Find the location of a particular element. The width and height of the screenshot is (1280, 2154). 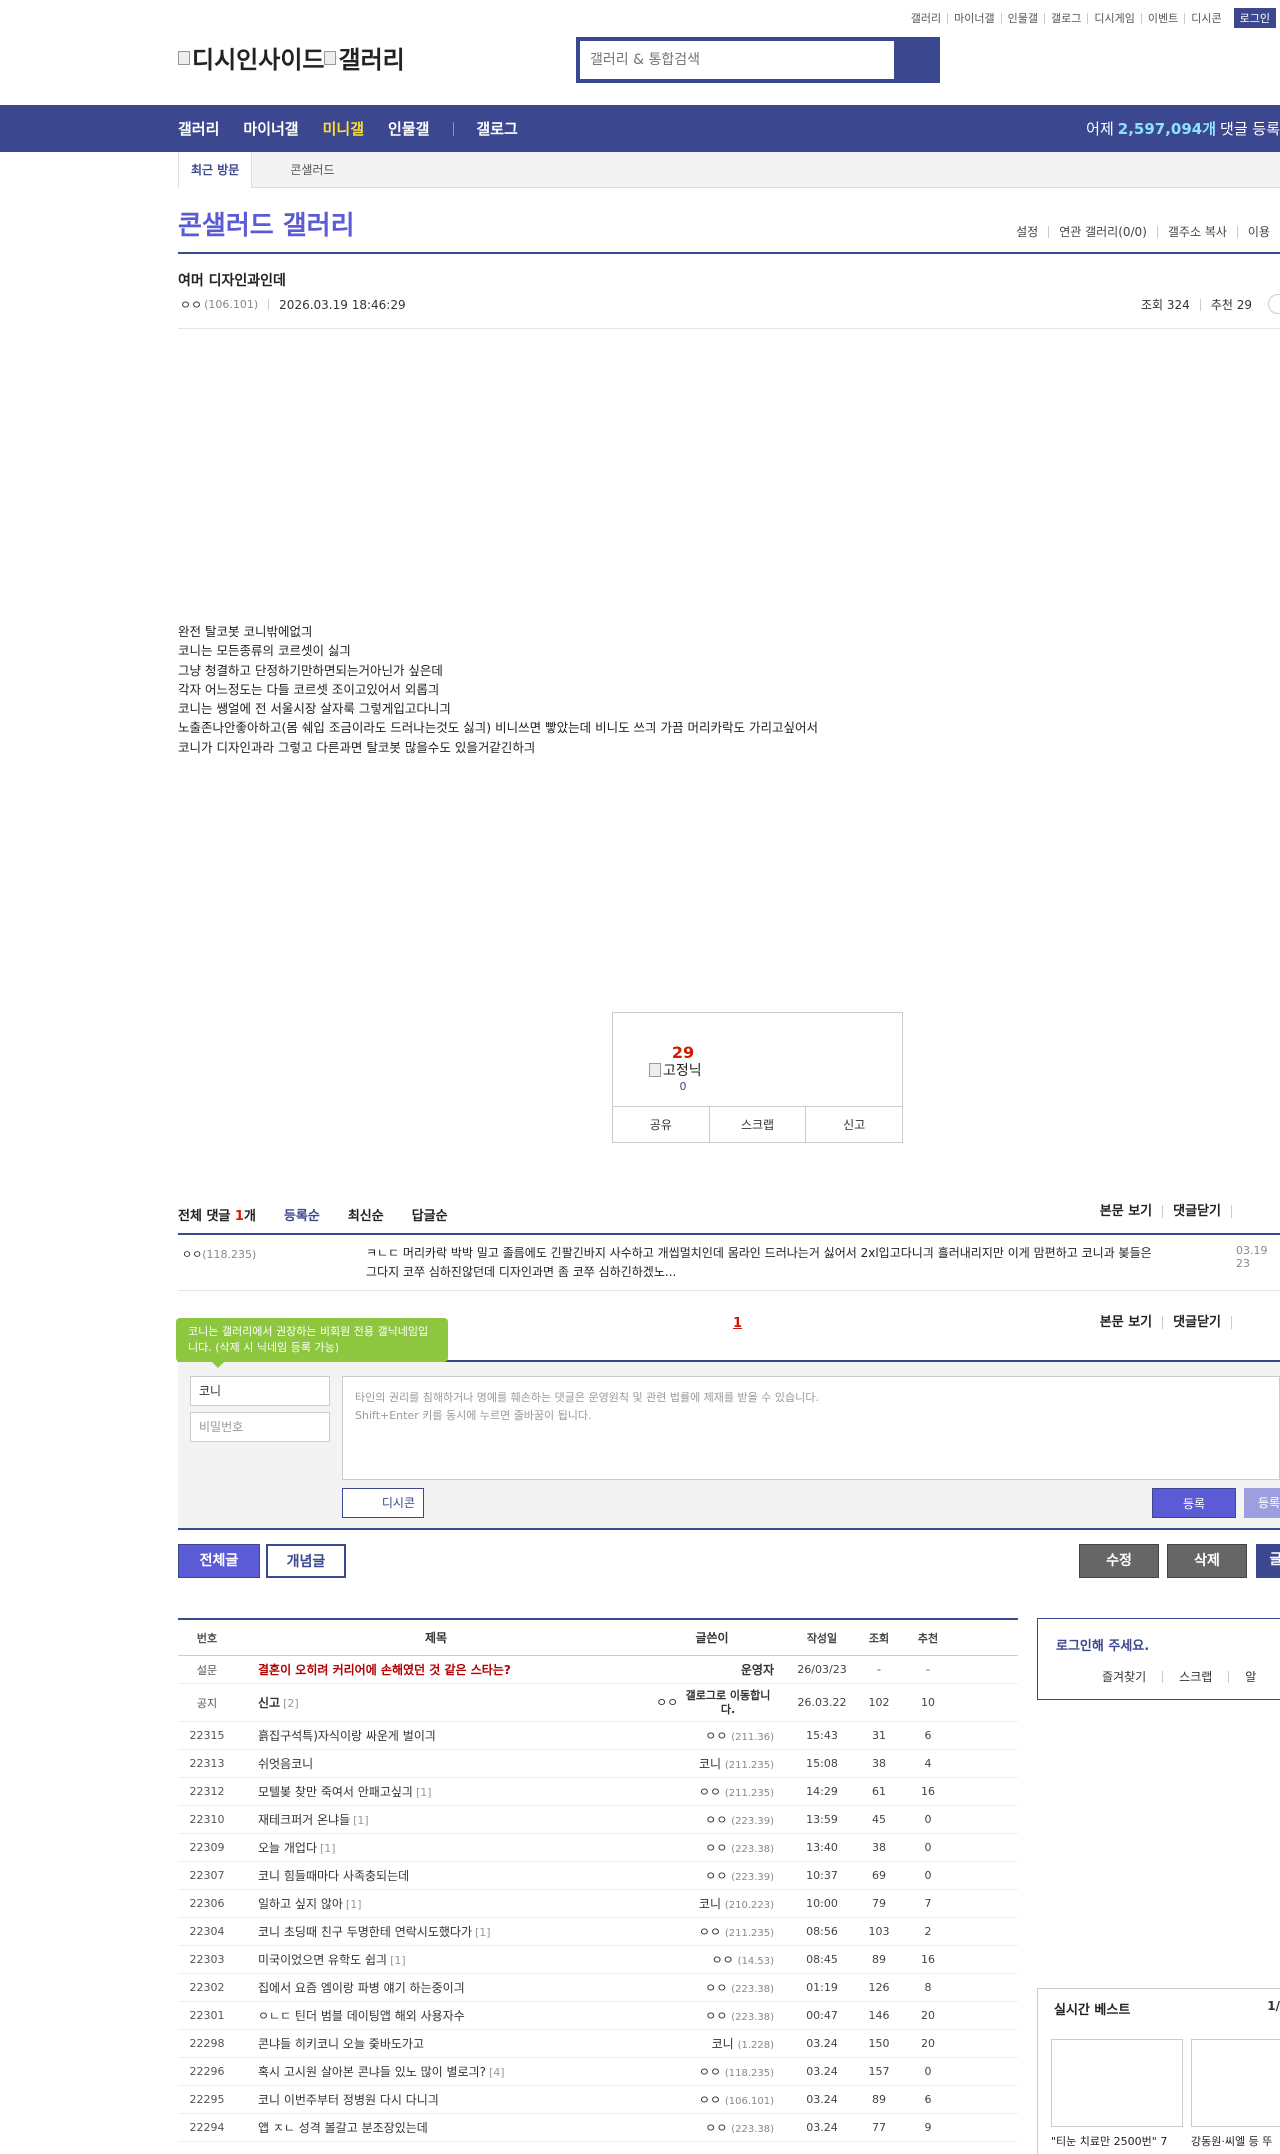

gnb-item-person: 인물갤 is located at coordinates (408, 128).